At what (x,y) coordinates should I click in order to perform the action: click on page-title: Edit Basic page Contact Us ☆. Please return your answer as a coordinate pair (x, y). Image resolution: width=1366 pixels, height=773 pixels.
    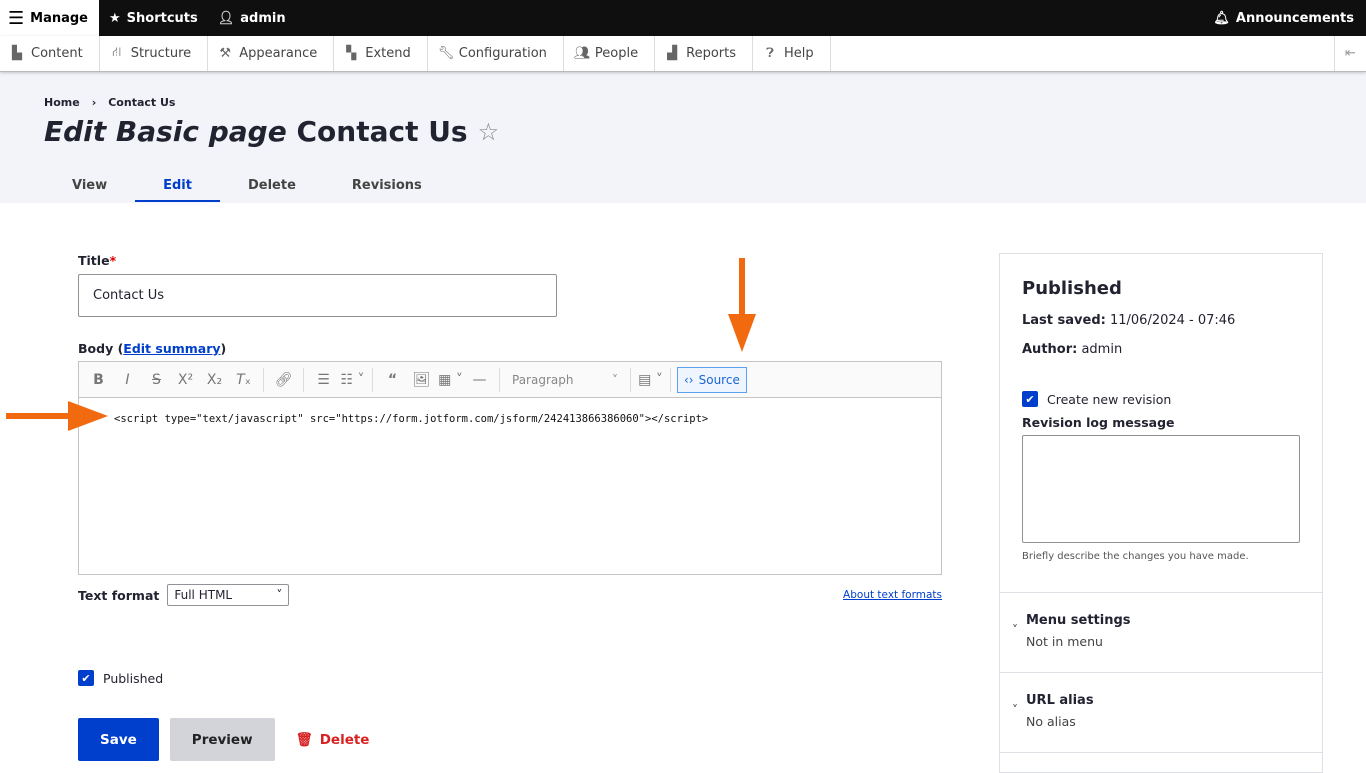
    Looking at the image, I should click on (705, 131).